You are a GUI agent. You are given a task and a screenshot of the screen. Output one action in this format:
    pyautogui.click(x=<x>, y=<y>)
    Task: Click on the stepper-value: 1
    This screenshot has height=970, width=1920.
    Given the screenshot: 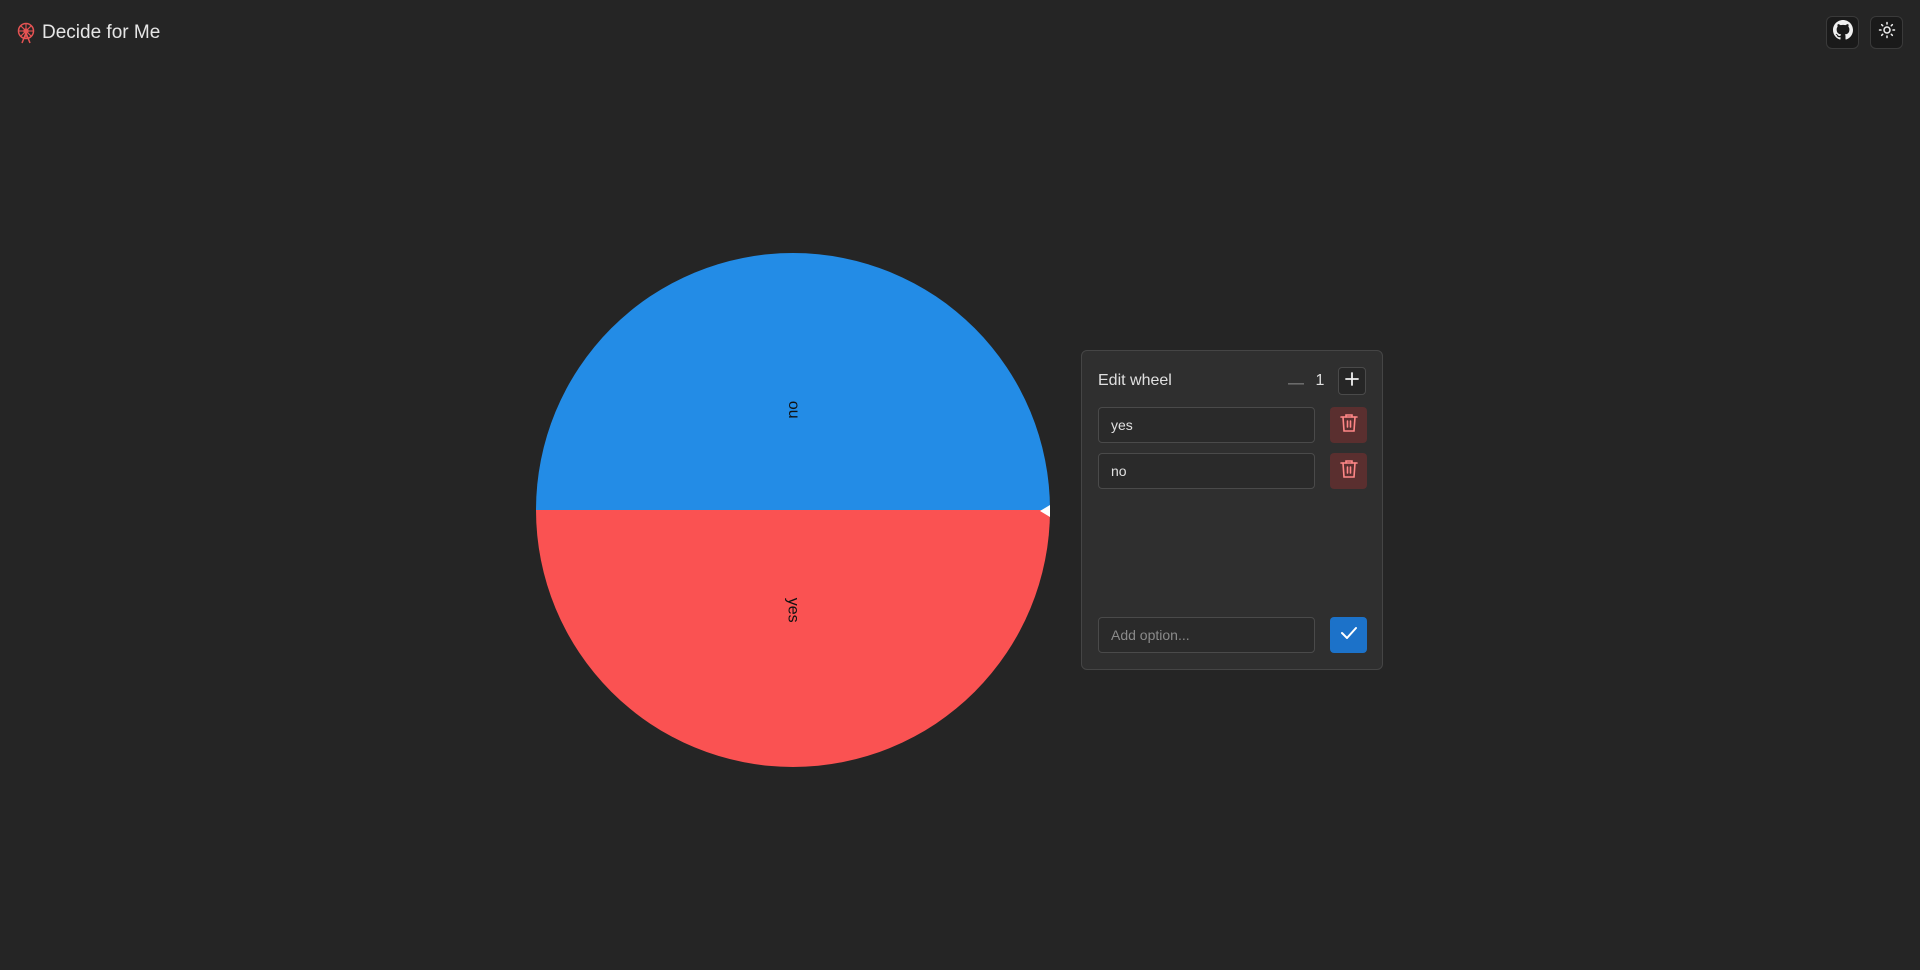 What is the action you would take?
    pyautogui.click(x=1320, y=380)
    